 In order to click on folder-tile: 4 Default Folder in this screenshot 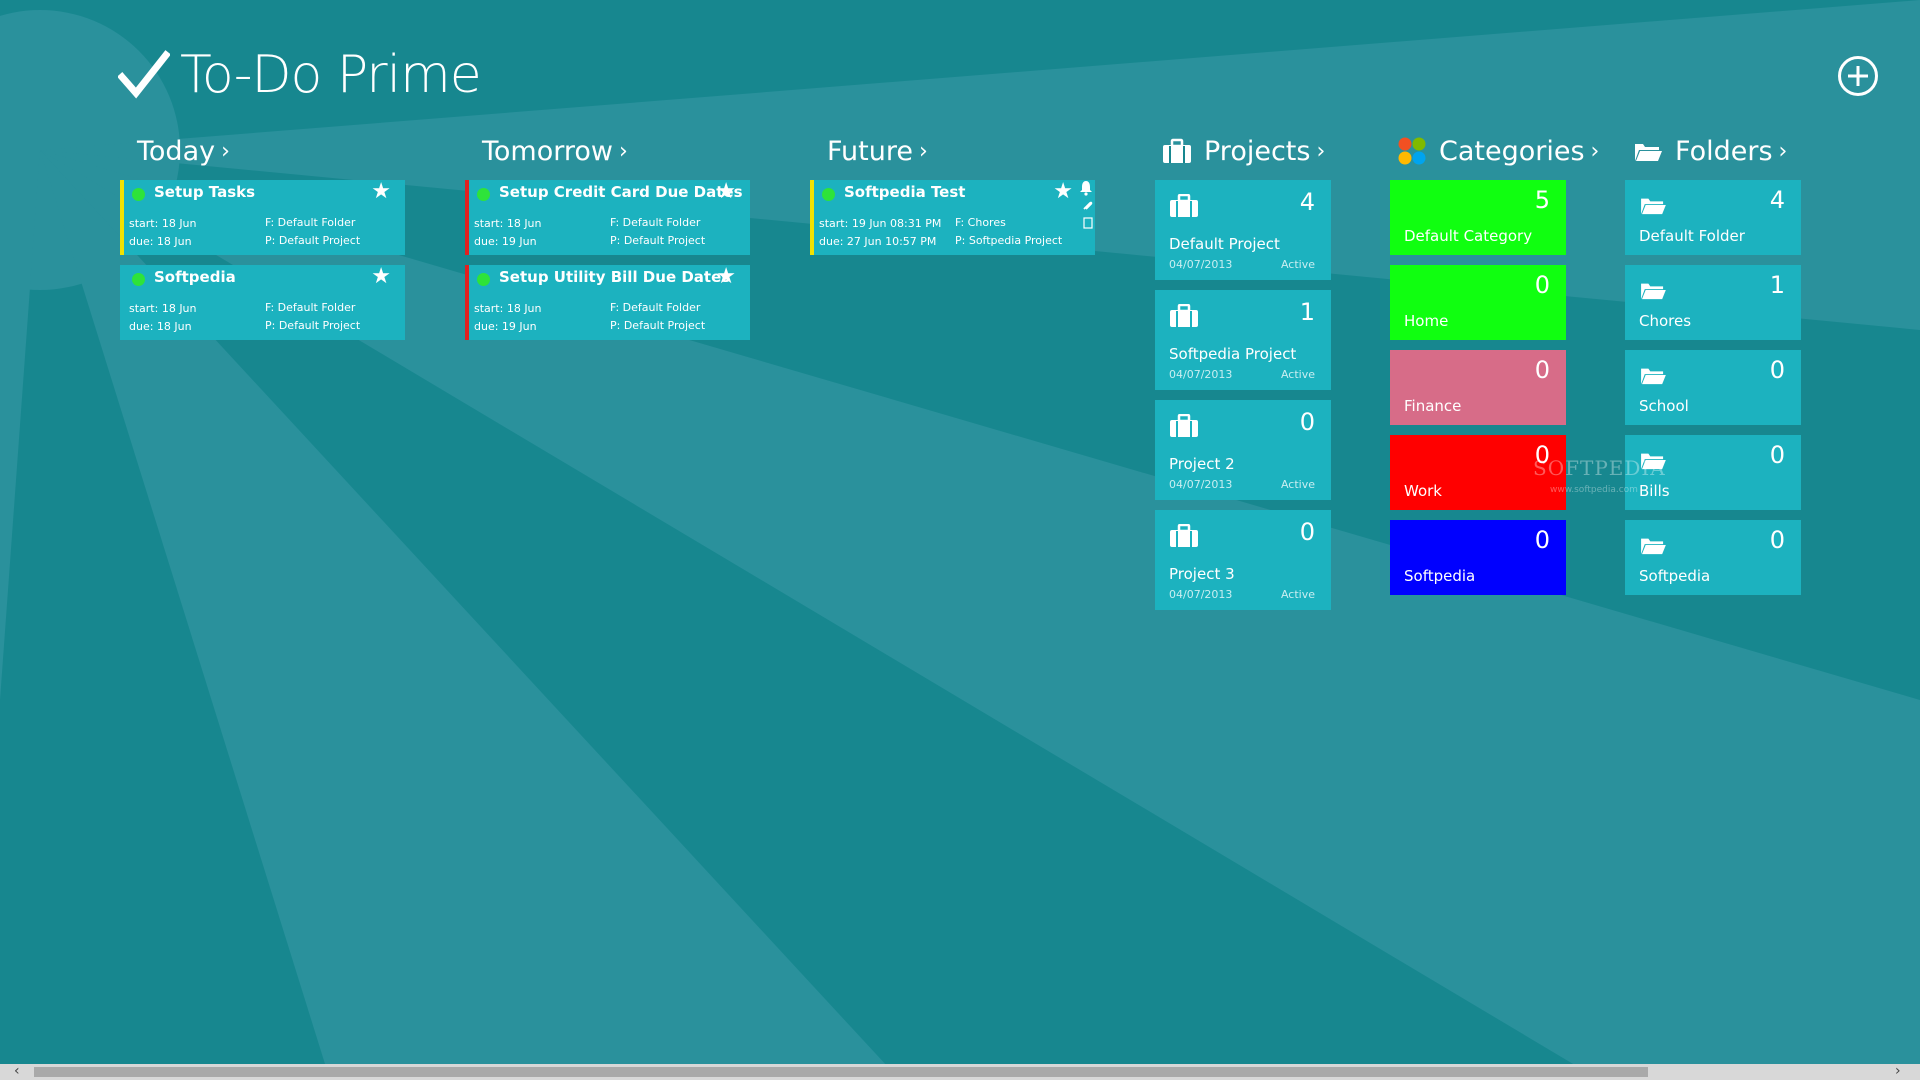, I will do `click(1713, 217)`.